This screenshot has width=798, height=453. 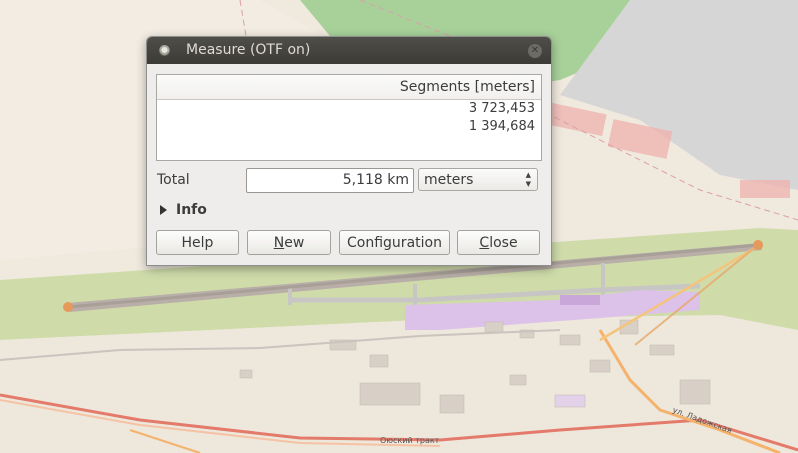 I want to click on terminal-building, so click(x=580, y=300).